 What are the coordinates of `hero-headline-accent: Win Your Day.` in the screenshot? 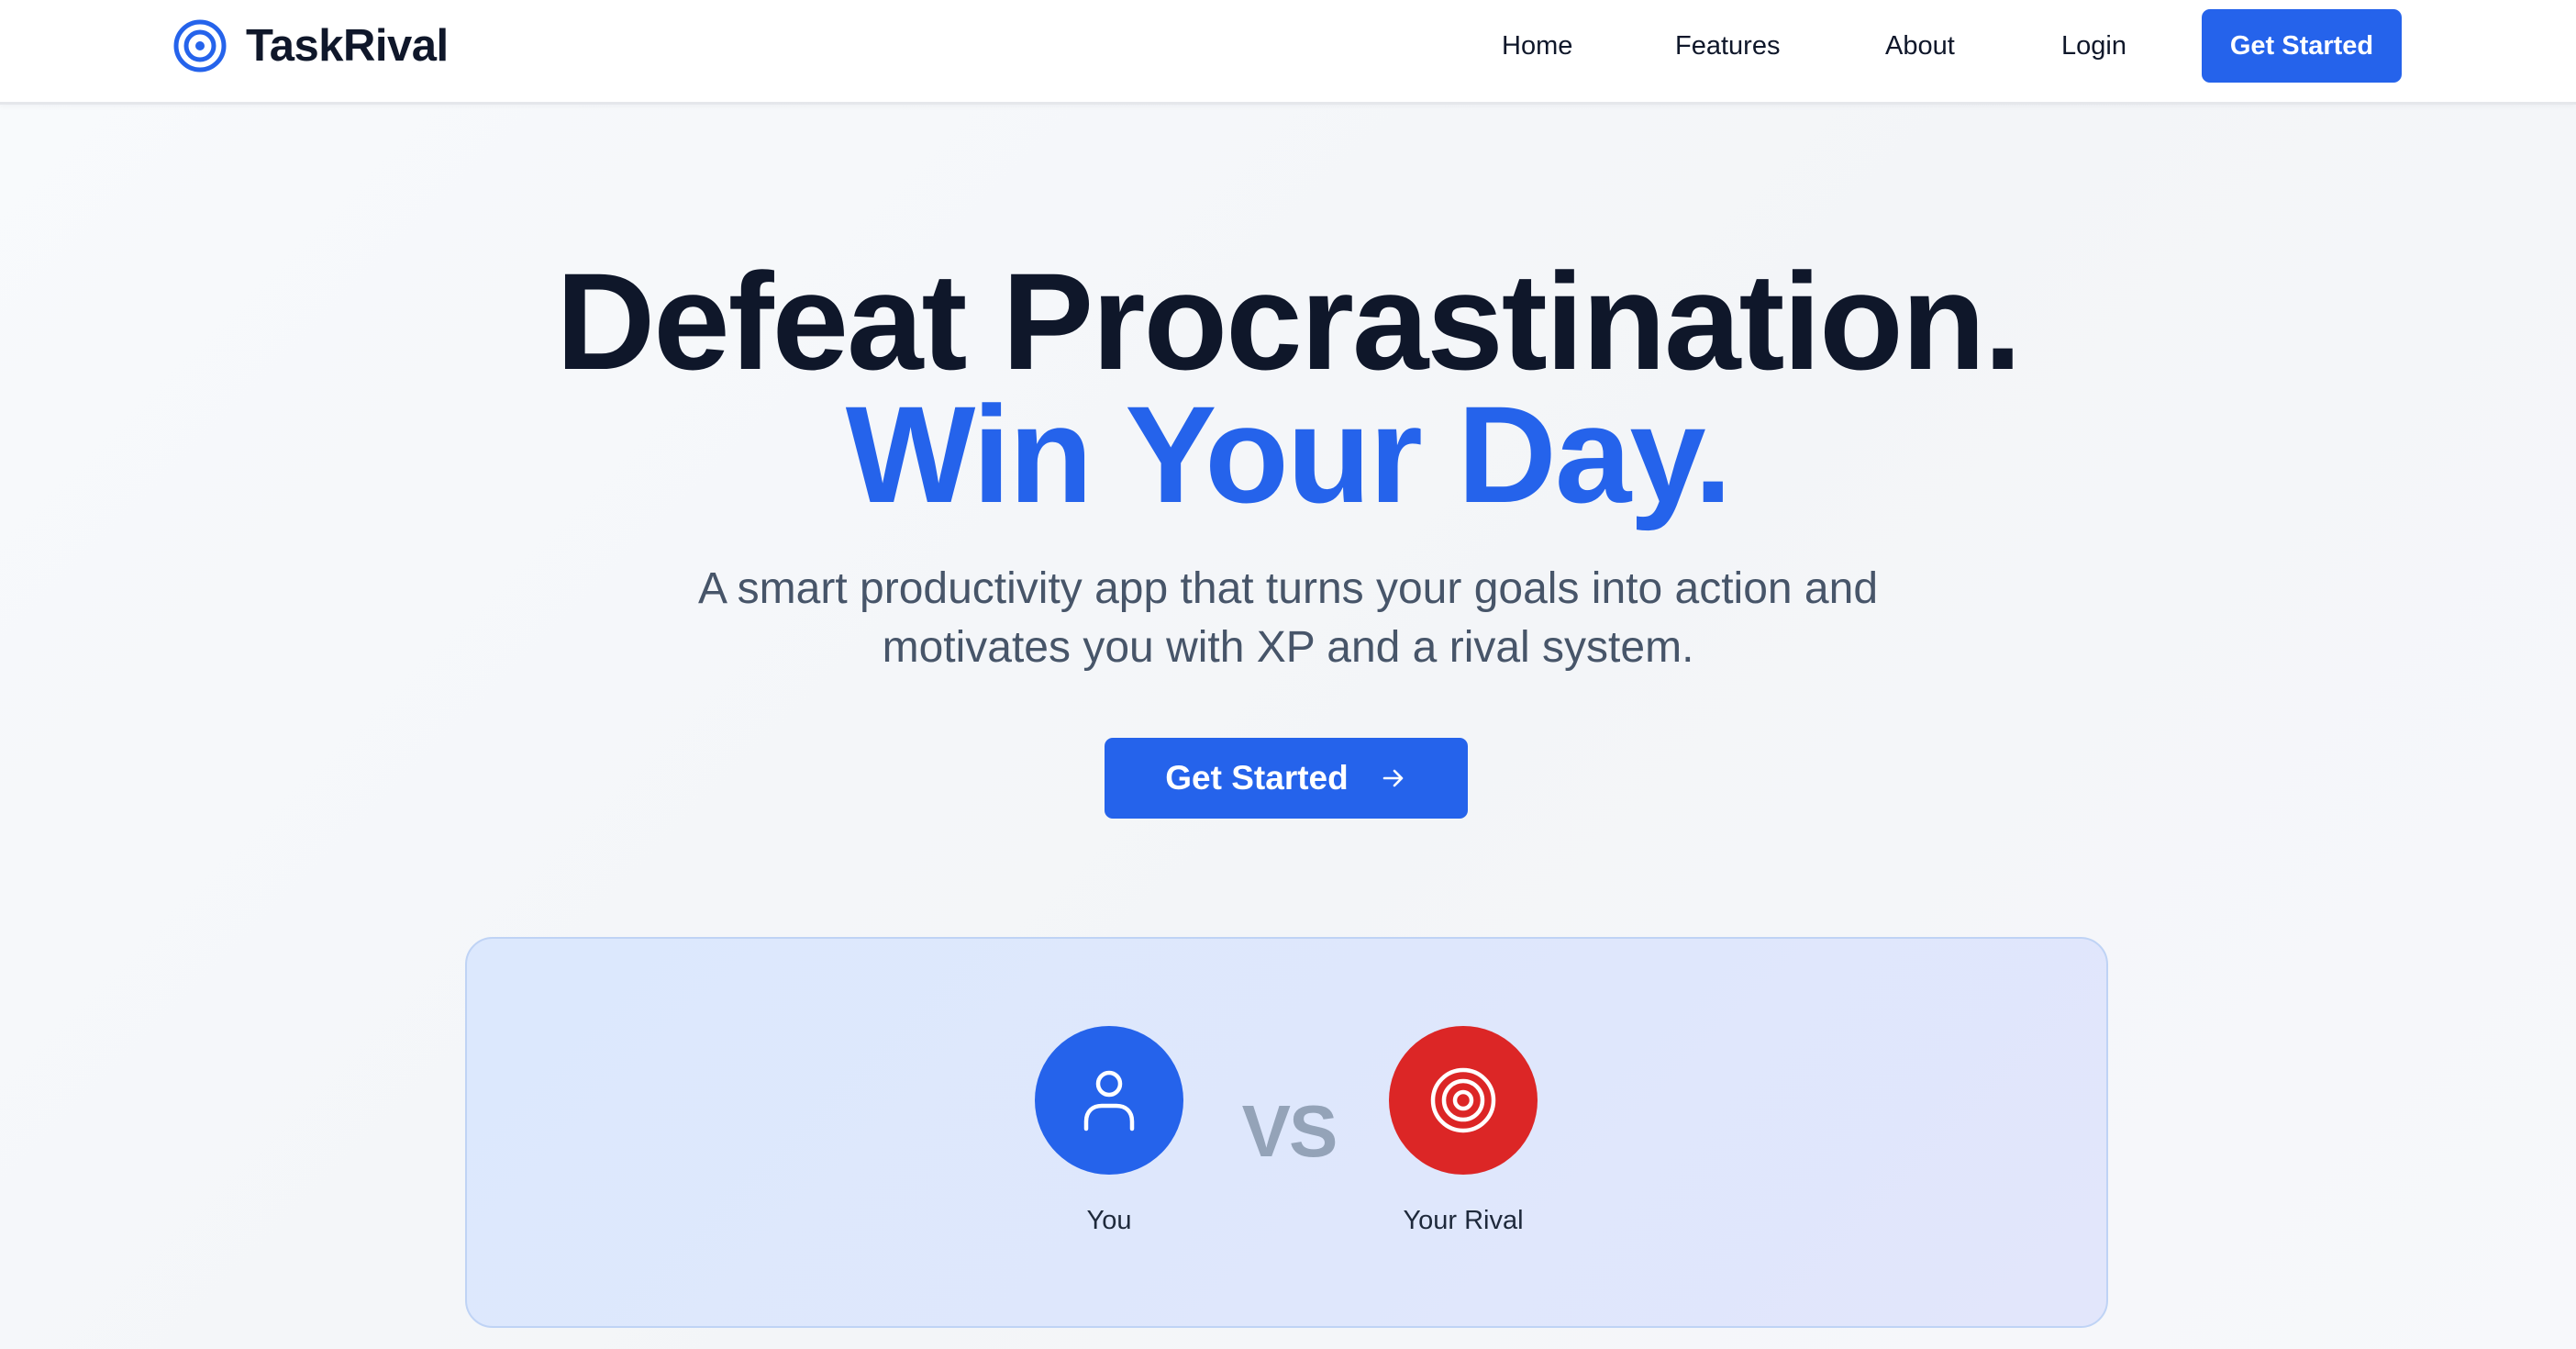 It's located at (1288, 454).